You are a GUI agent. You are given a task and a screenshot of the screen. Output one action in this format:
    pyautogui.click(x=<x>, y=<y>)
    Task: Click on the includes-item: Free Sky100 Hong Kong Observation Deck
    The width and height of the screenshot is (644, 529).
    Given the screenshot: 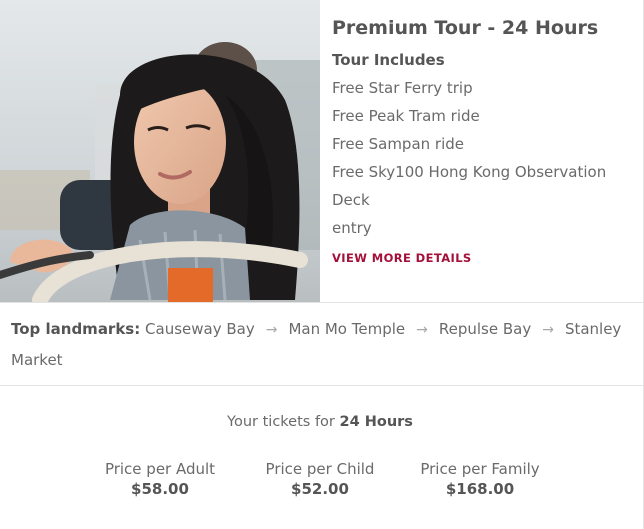 What is the action you would take?
    pyautogui.click(x=469, y=186)
    